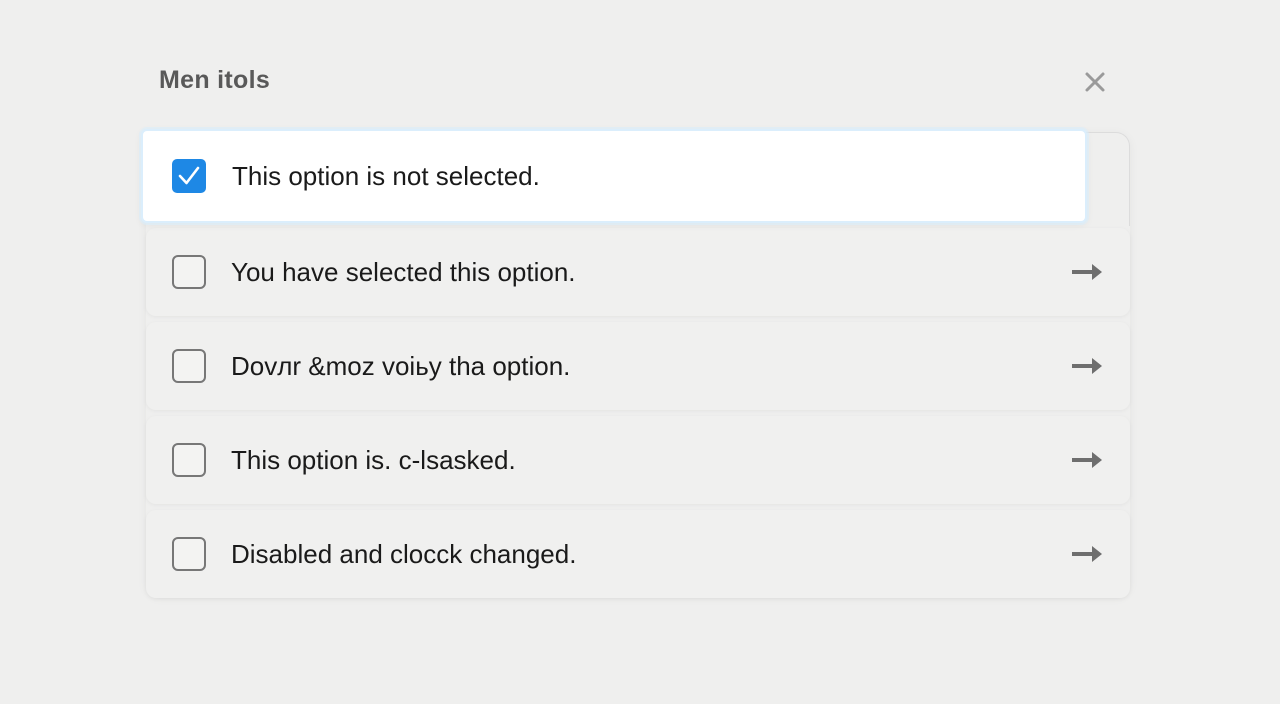  Describe the element at coordinates (373, 460) in the screenshot. I see `option-label: This option is. c-lsasked.` at that location.